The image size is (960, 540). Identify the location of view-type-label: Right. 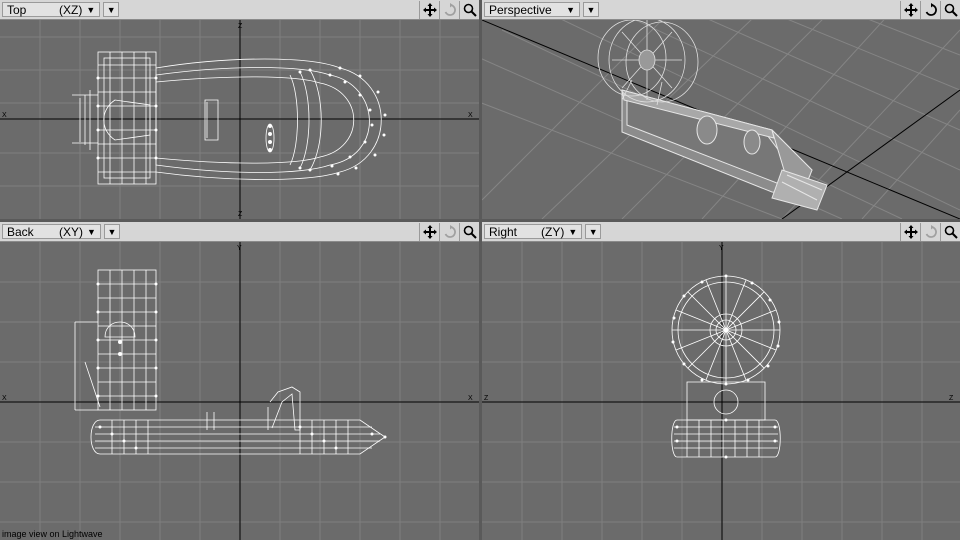
(503, 231).